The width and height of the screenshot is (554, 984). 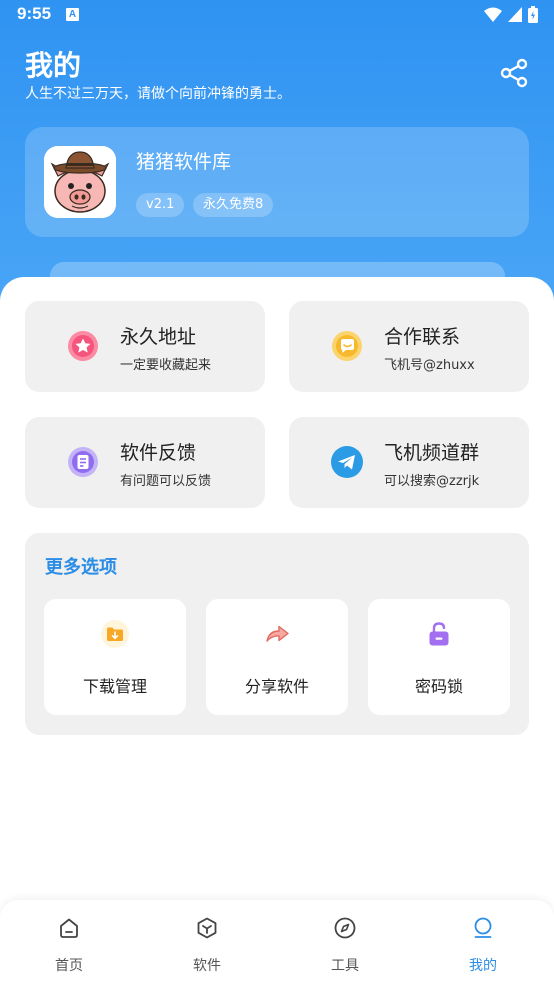 What do you see at coordinates (160, 205) in the screenshot?
I see `version-badge: v2.1` at bounding box center [160, 205].